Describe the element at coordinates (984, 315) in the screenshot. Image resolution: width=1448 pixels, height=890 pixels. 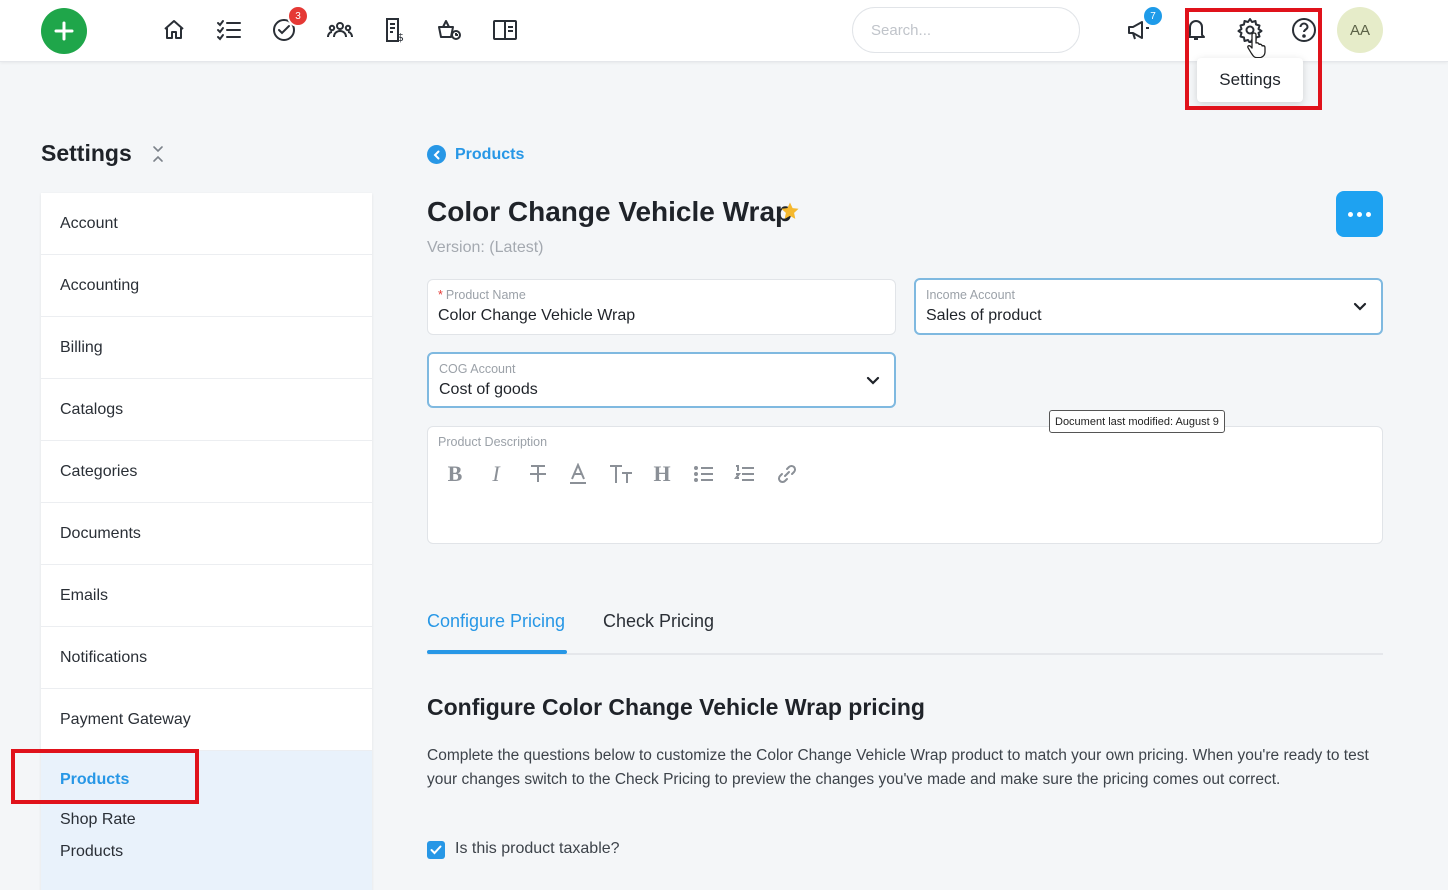
I see `income-account-value: Sales of product` at that location.